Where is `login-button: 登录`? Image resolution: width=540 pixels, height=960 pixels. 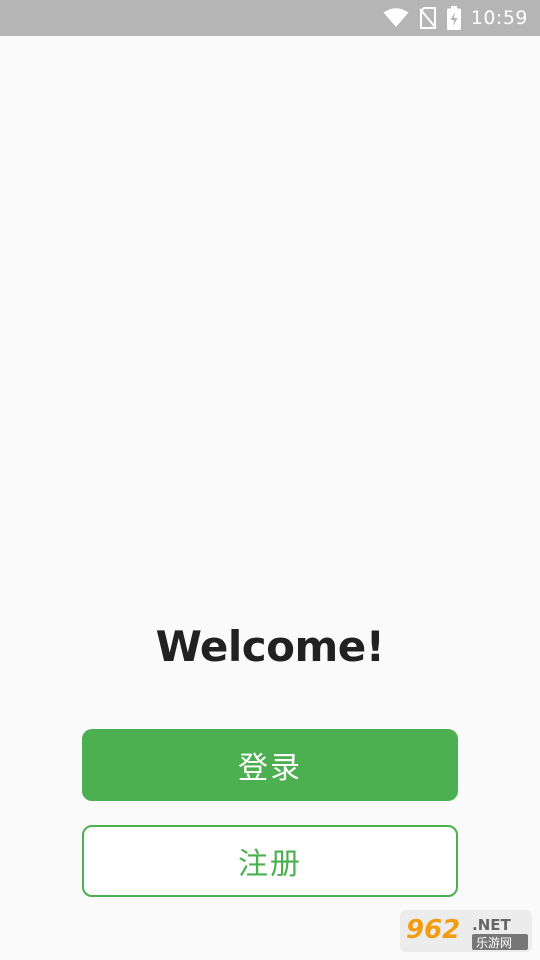
login-button: 登录 is located at coordinates (270, 765).